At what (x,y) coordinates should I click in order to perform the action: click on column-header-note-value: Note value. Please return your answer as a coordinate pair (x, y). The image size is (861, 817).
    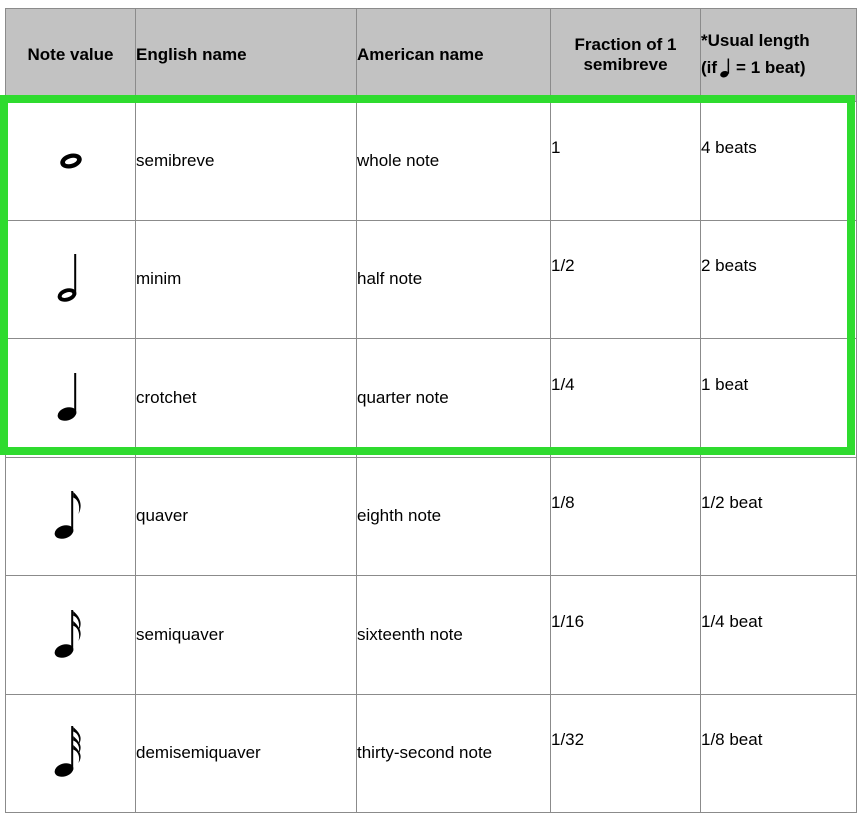
    Looking at the image, I should click on (70, 55).